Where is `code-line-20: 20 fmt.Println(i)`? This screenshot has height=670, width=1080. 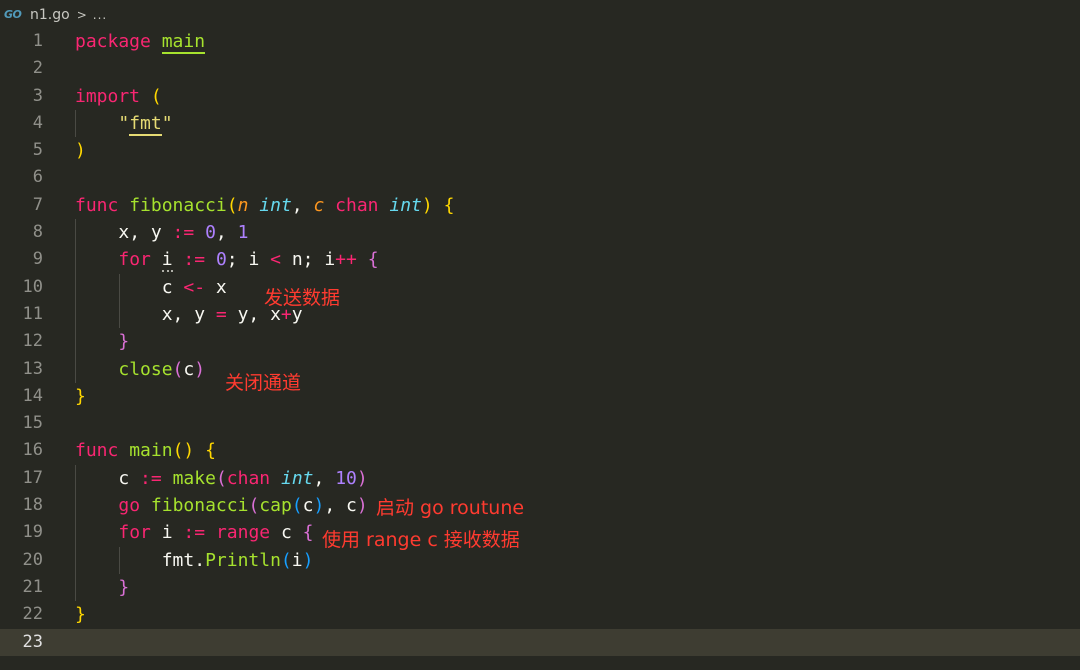 code-line-20: 20 fmt.Println(i) is located at coordinates (540, 560).